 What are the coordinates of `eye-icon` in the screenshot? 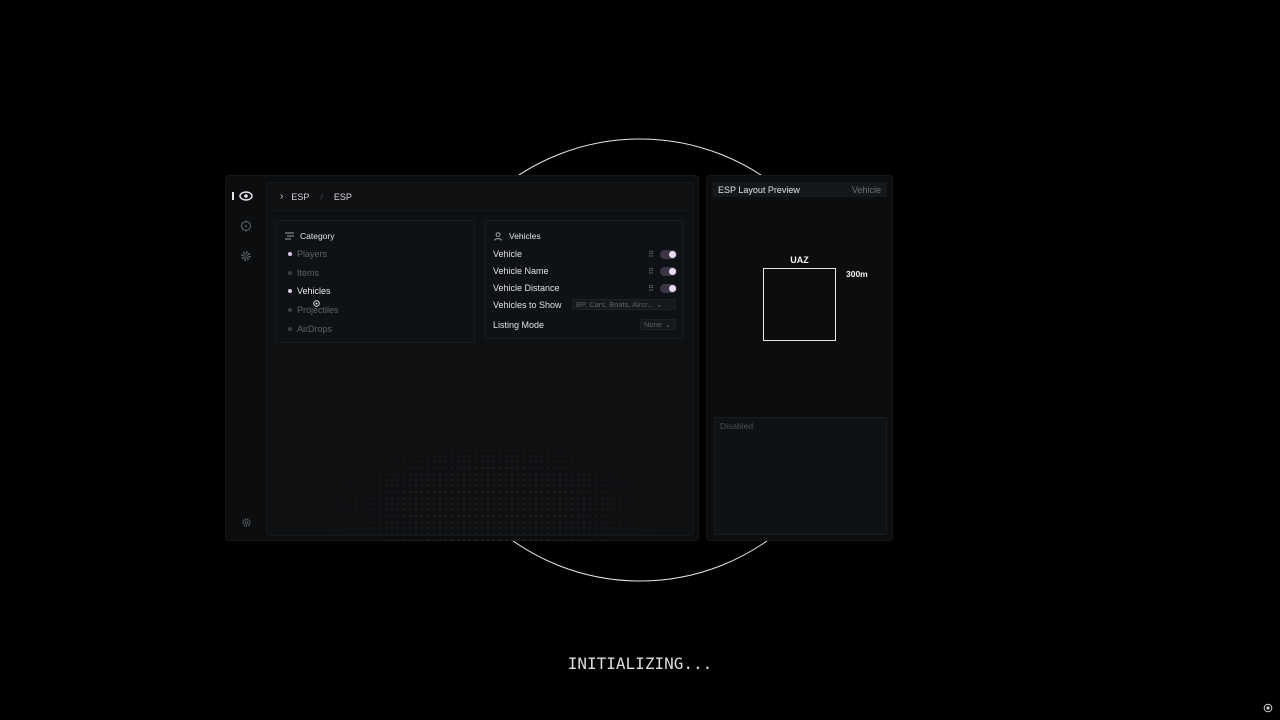 It's located at (246, 196).